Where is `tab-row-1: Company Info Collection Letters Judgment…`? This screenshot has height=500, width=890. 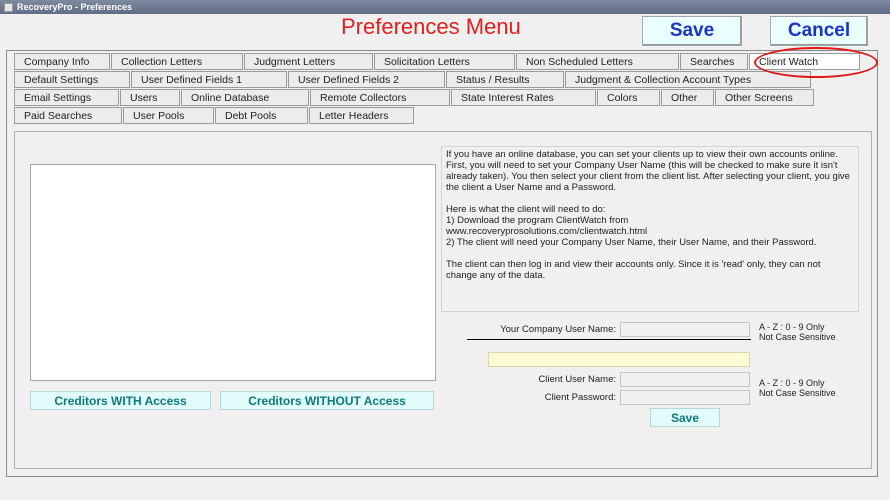 tab-row-1: Company Info Collection Letters Judgment… is located at coordinates (437, 62).